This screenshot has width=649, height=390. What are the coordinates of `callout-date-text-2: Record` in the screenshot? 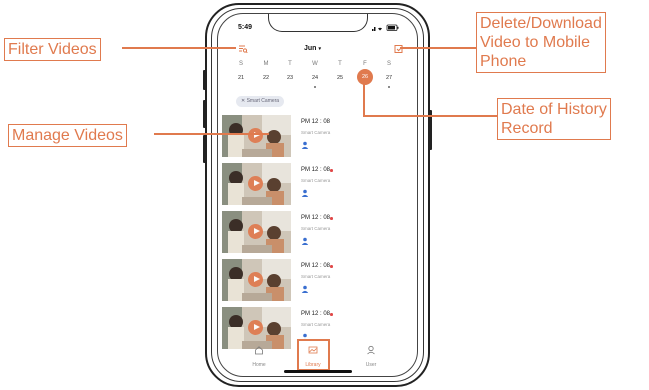 It's located at (527, 128).